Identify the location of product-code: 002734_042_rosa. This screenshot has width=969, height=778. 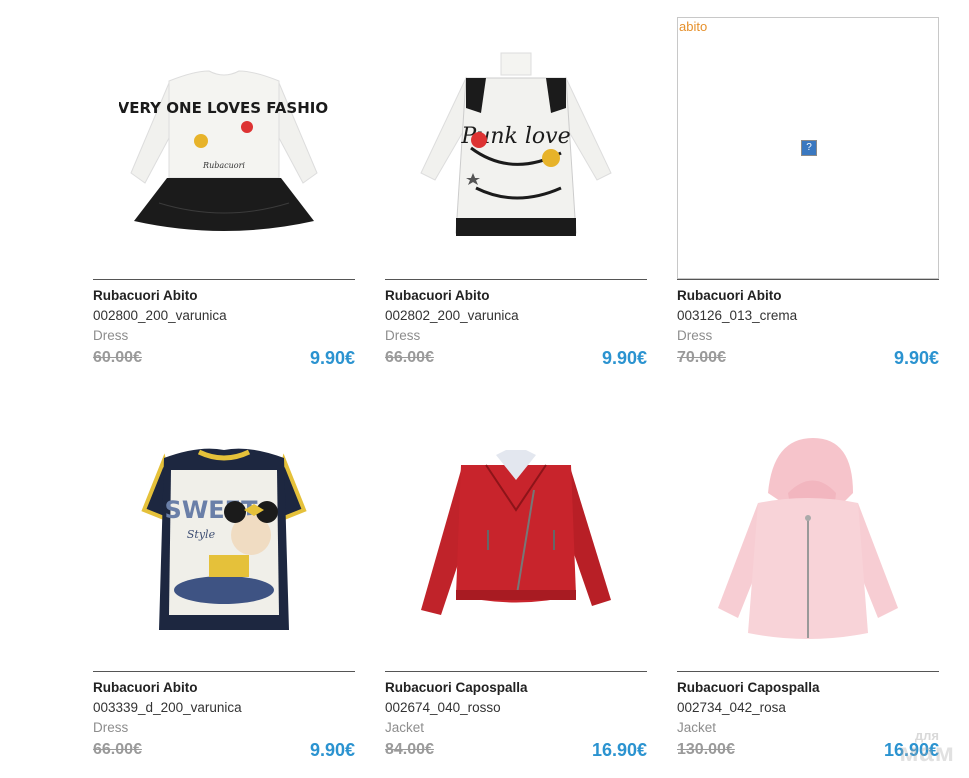
(731, 707).